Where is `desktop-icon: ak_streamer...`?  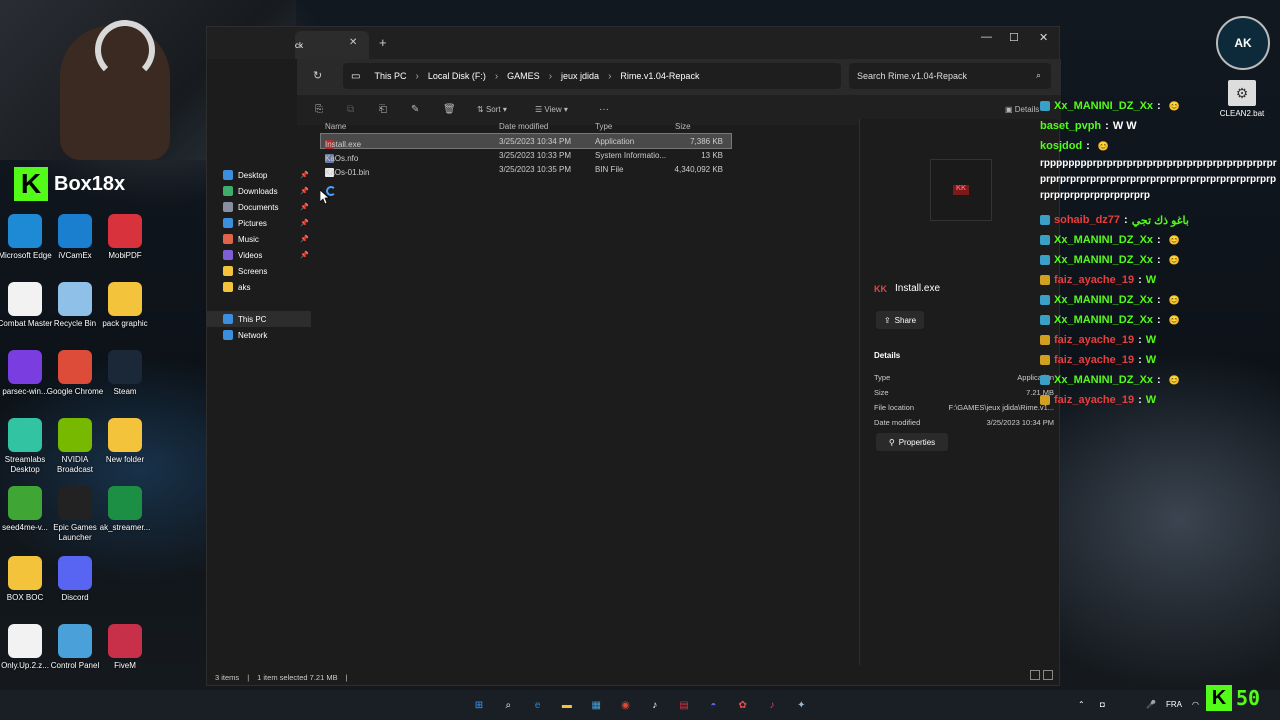 desktop-icon: ak_streamer... is located at coordinates (125, 509).